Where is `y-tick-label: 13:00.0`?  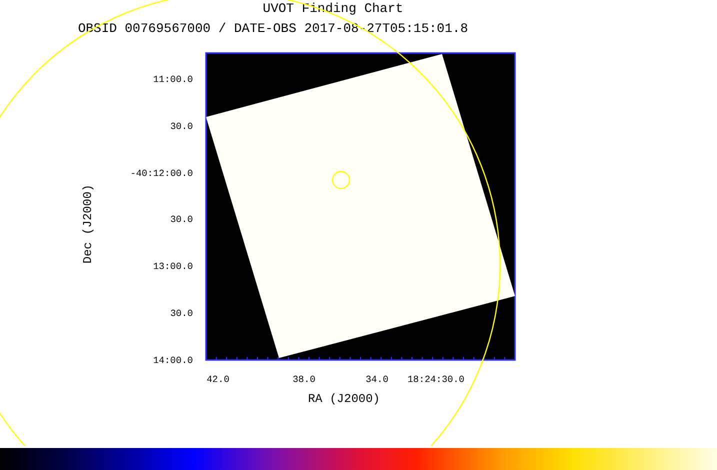
y-tick-label: 13:00.0 is located at coordinates (173, 266).